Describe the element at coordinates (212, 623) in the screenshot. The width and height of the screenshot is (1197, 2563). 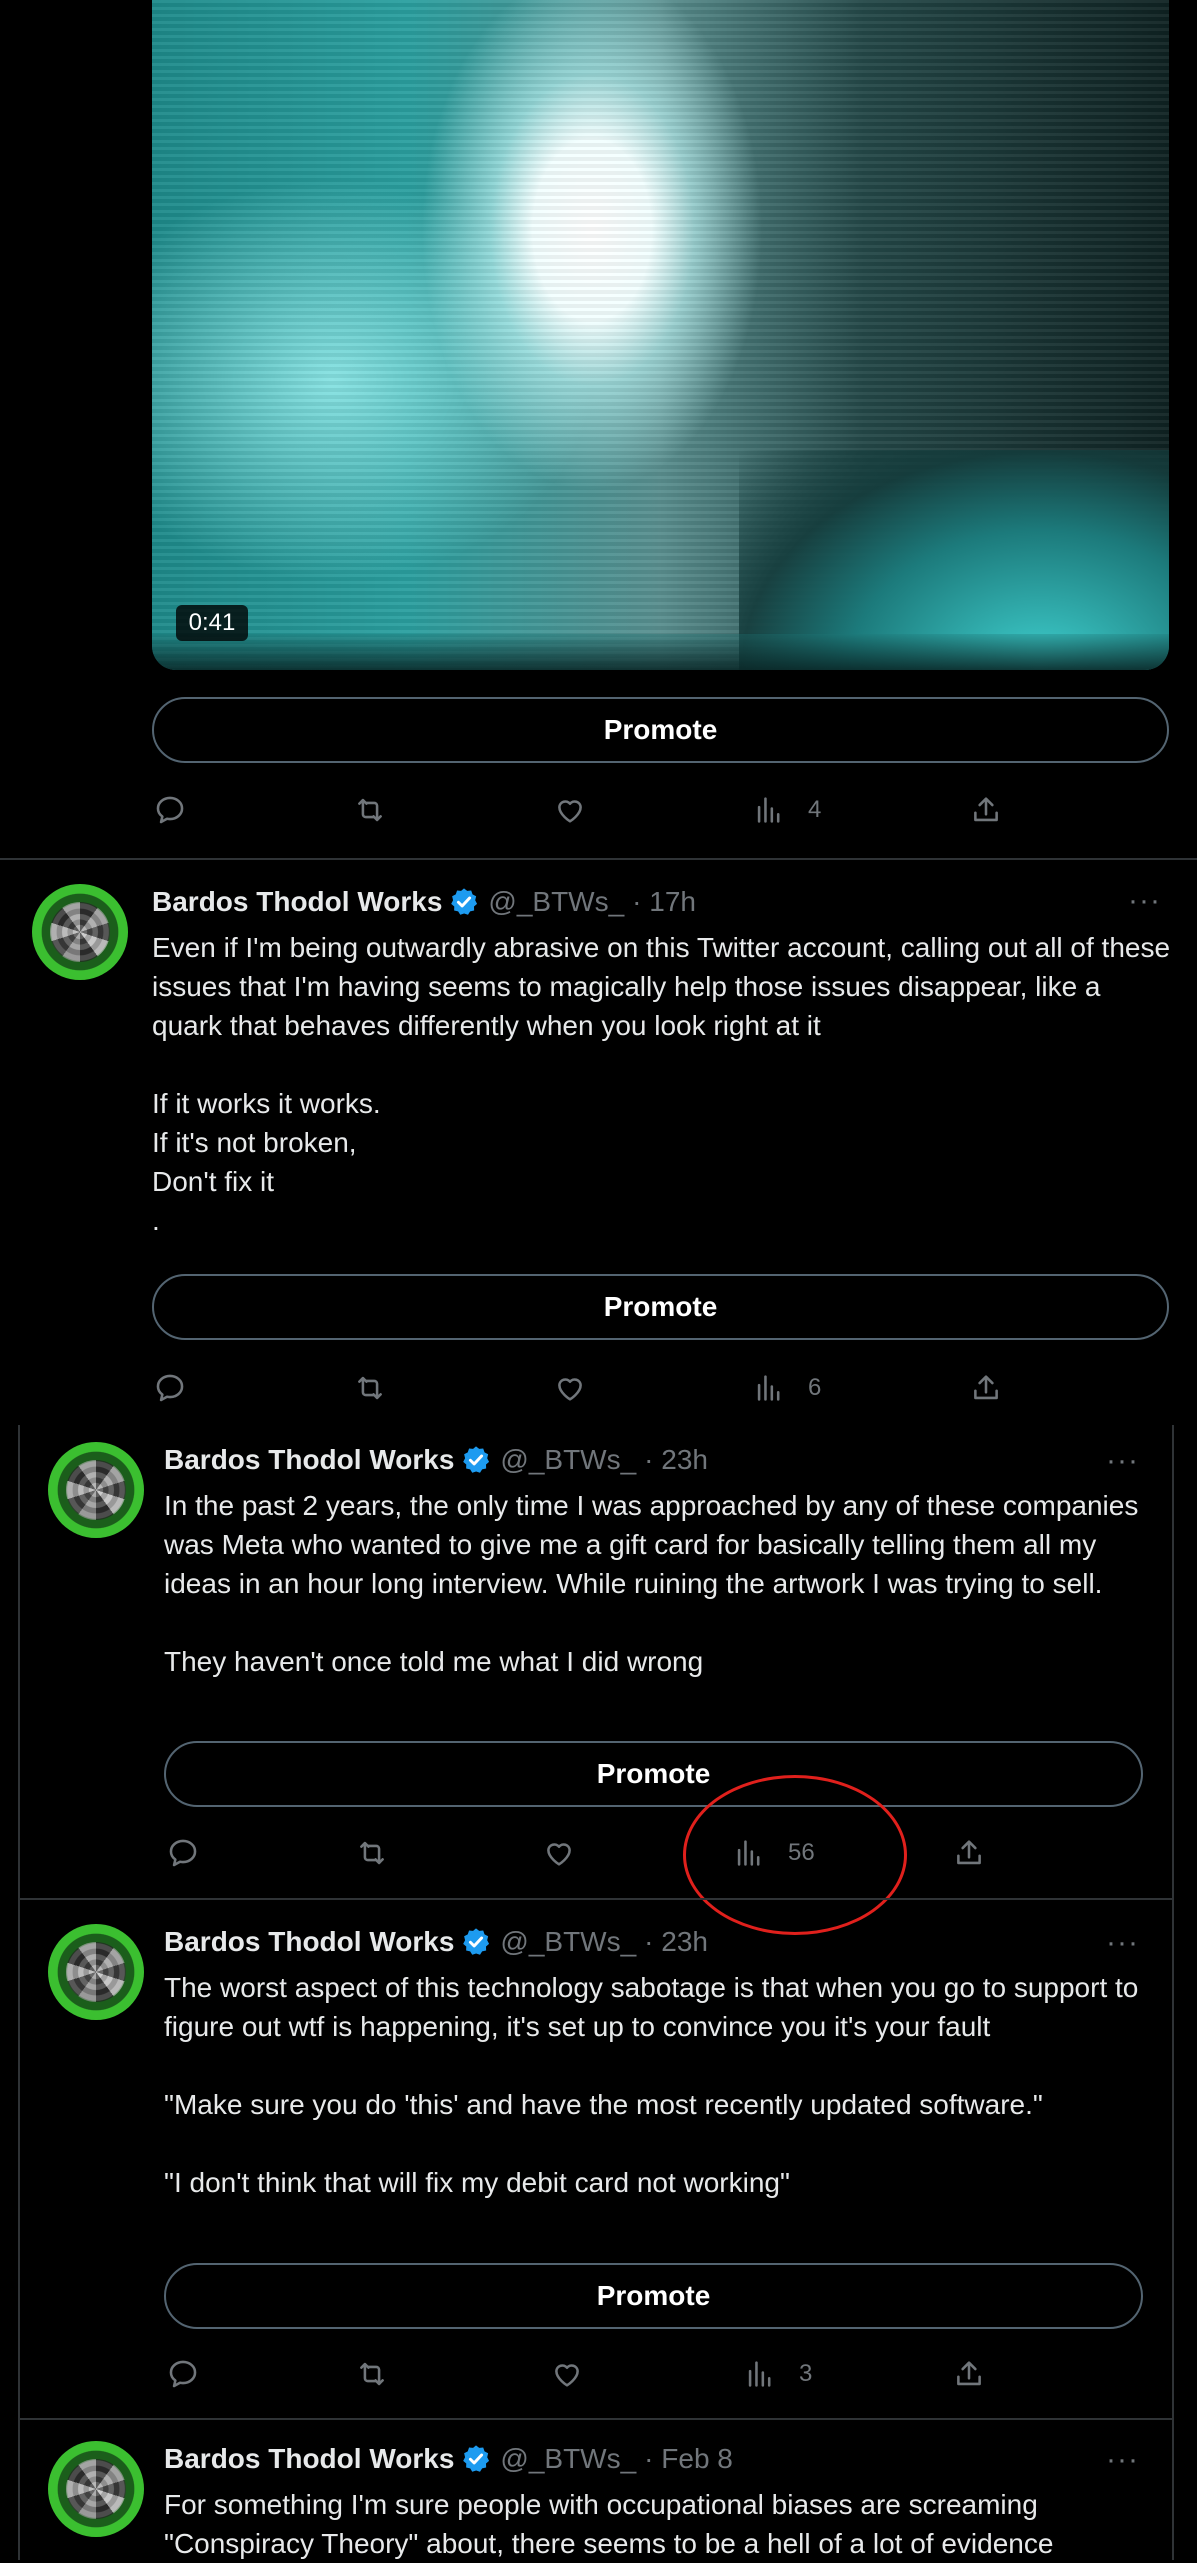
I see `video-duration: 0:41` at that location.